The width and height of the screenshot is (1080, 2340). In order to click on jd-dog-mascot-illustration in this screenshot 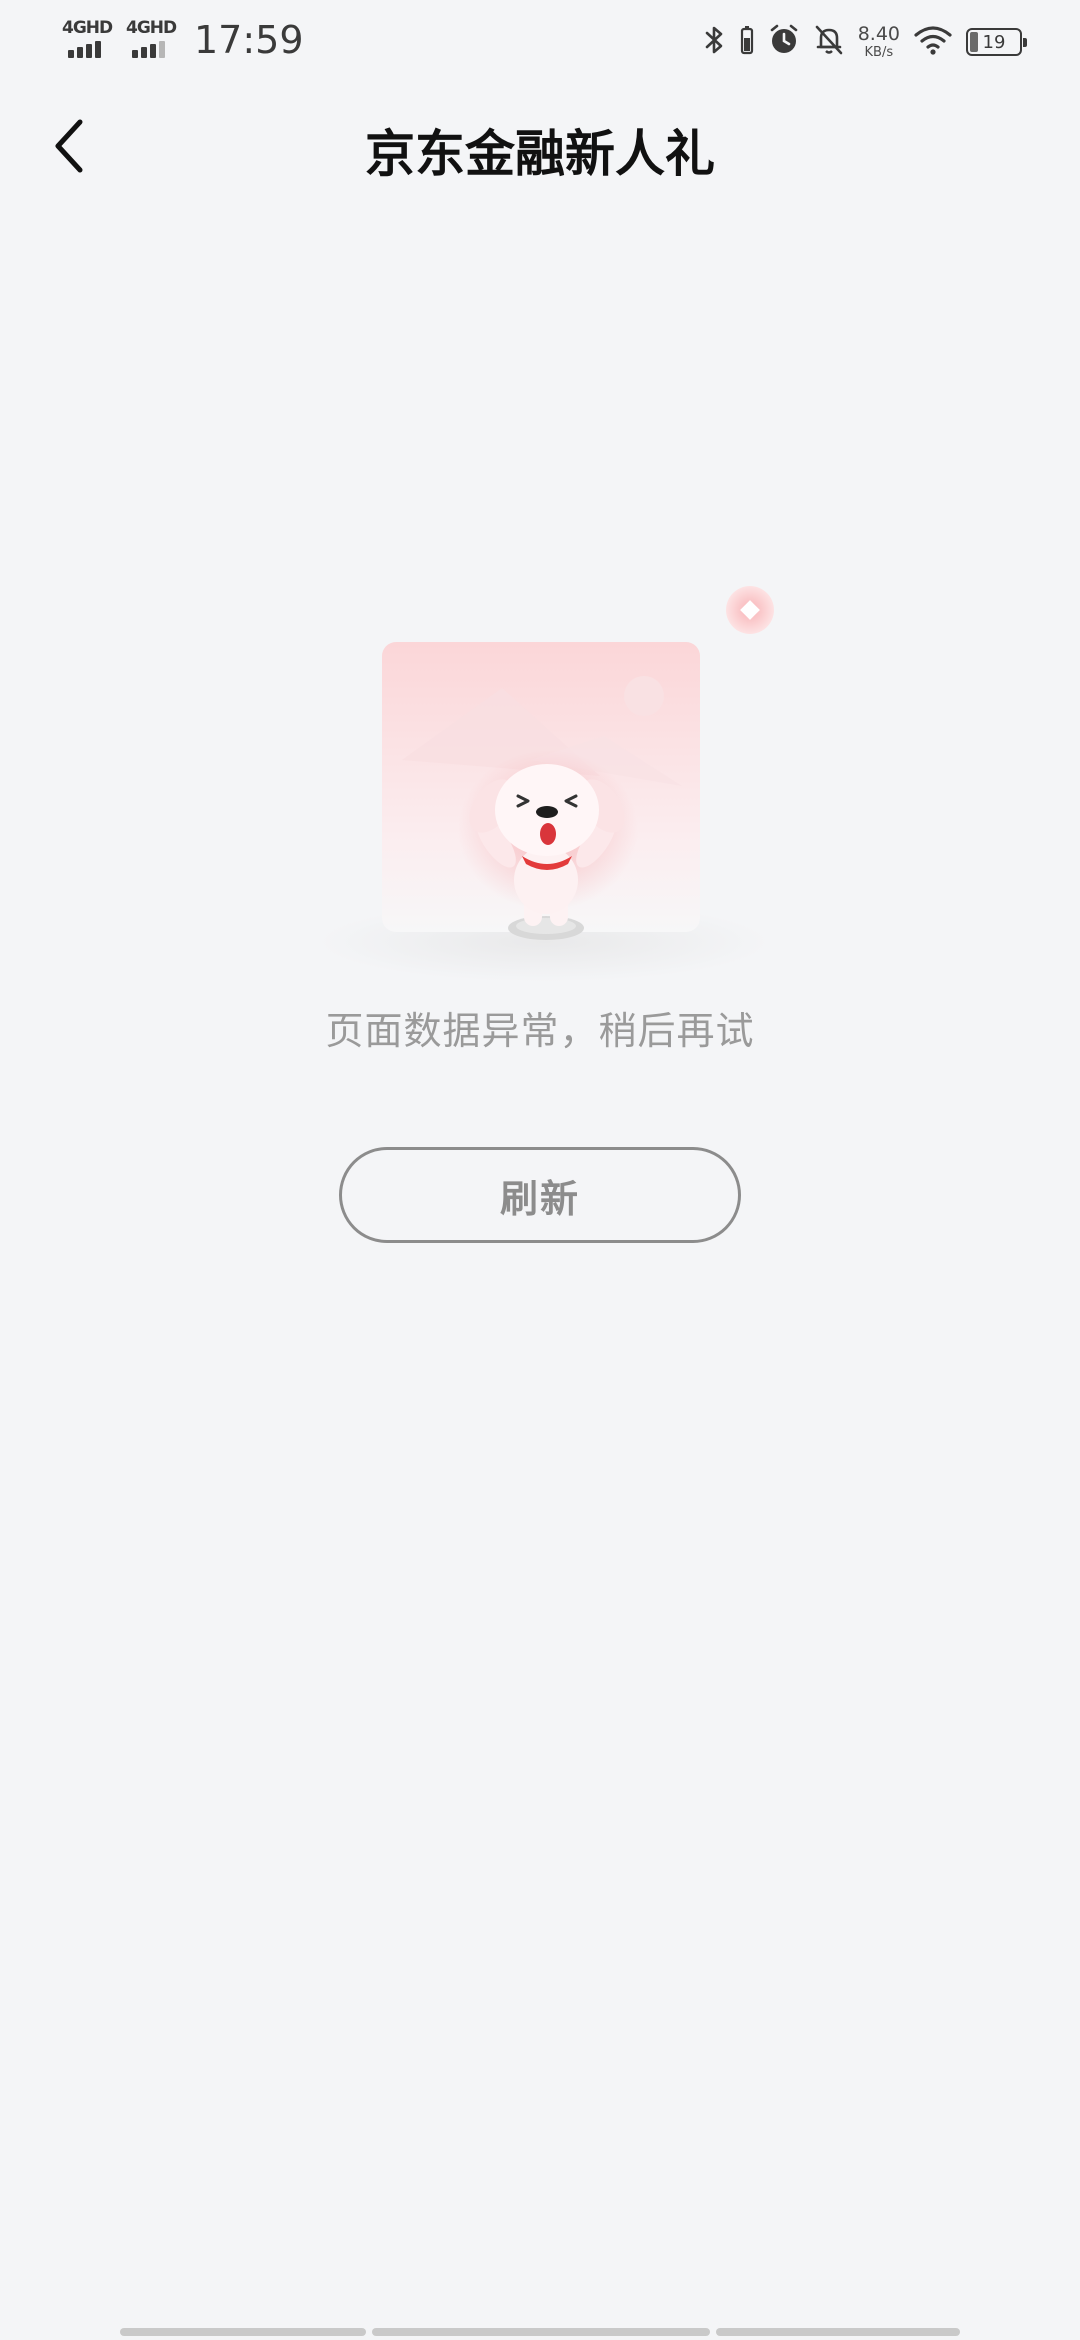, I will do `click(550, 790)`.